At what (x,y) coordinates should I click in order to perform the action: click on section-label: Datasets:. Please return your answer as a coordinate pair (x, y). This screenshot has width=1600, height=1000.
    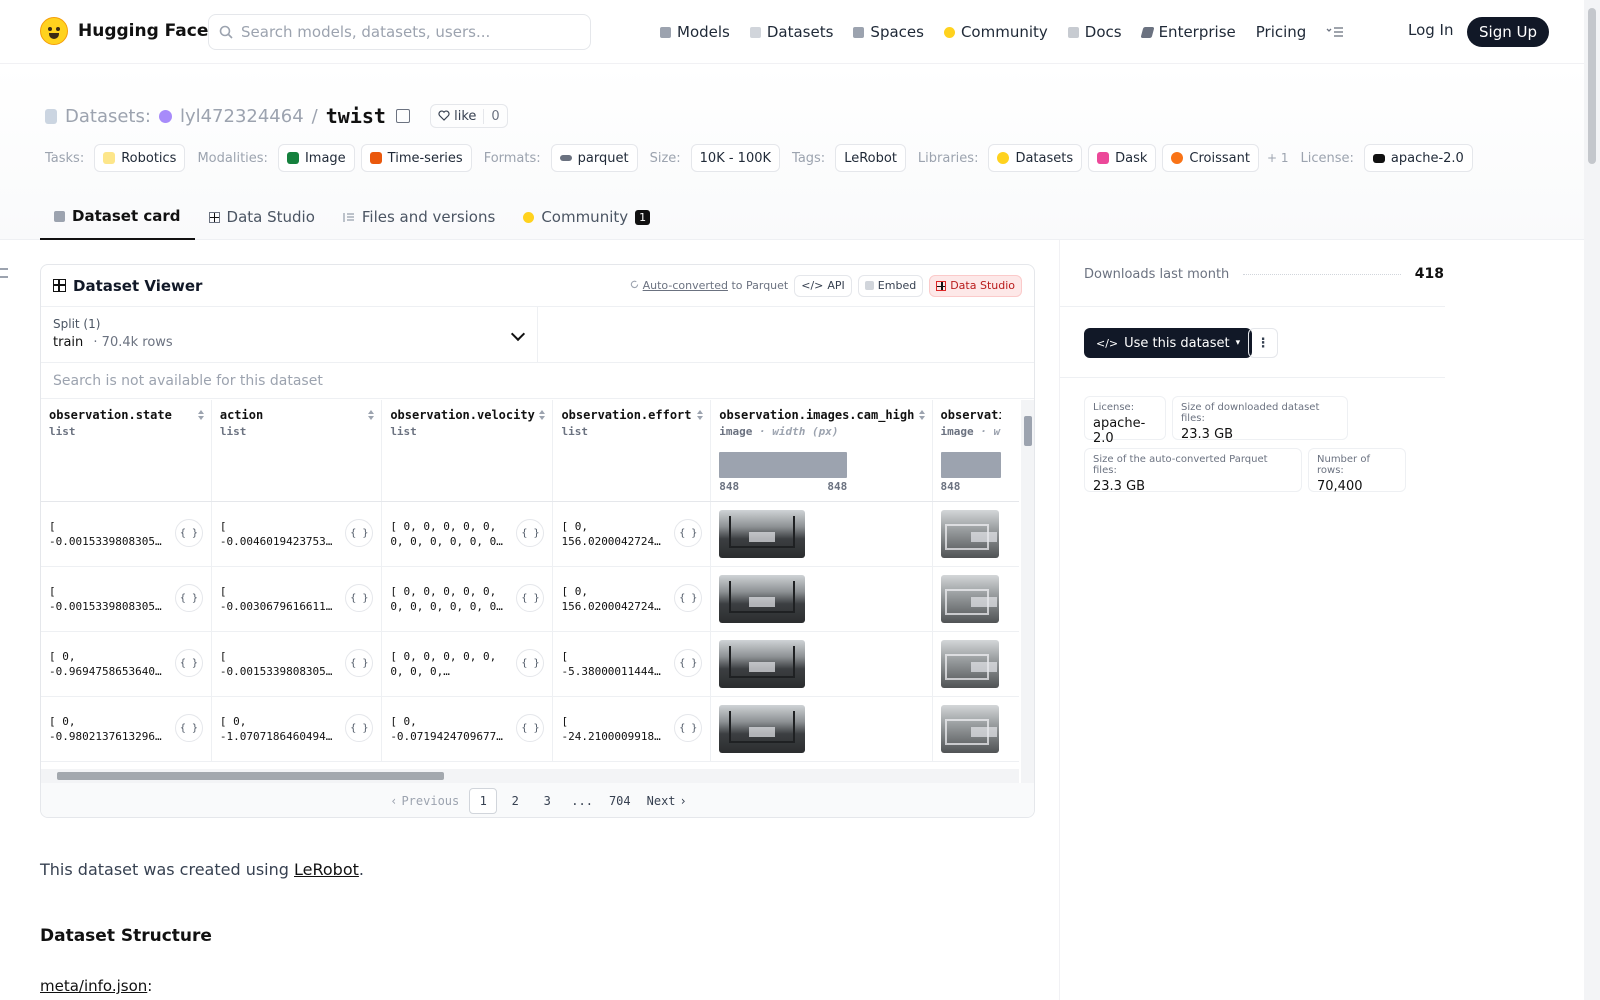
    Looking at the image, I should click on (108, 116).